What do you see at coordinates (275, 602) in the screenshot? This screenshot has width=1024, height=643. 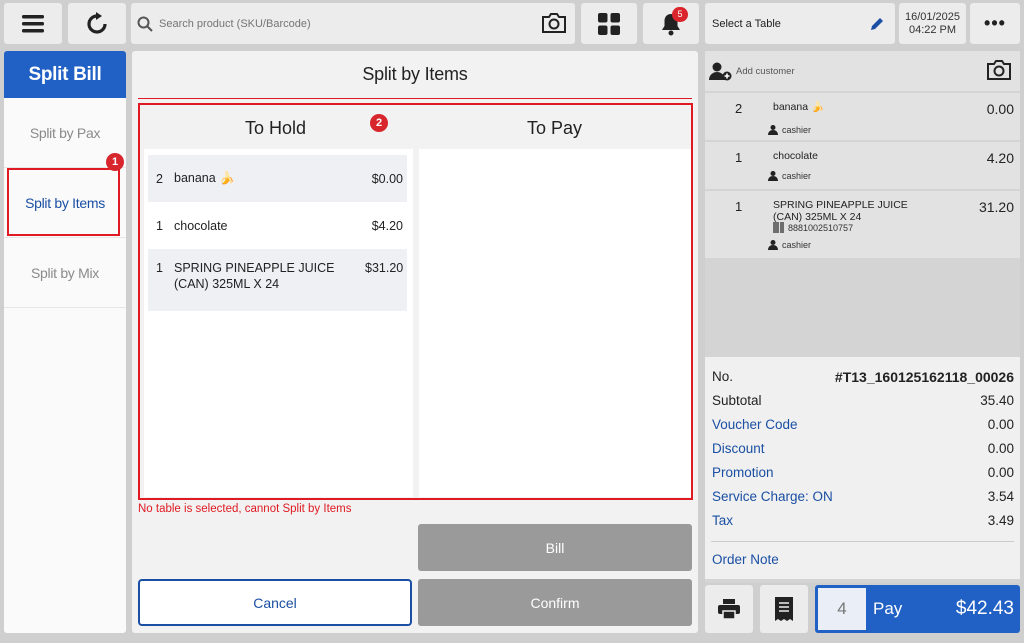 I see `cancel-button: Cancel` at bounding box center [275, 602].